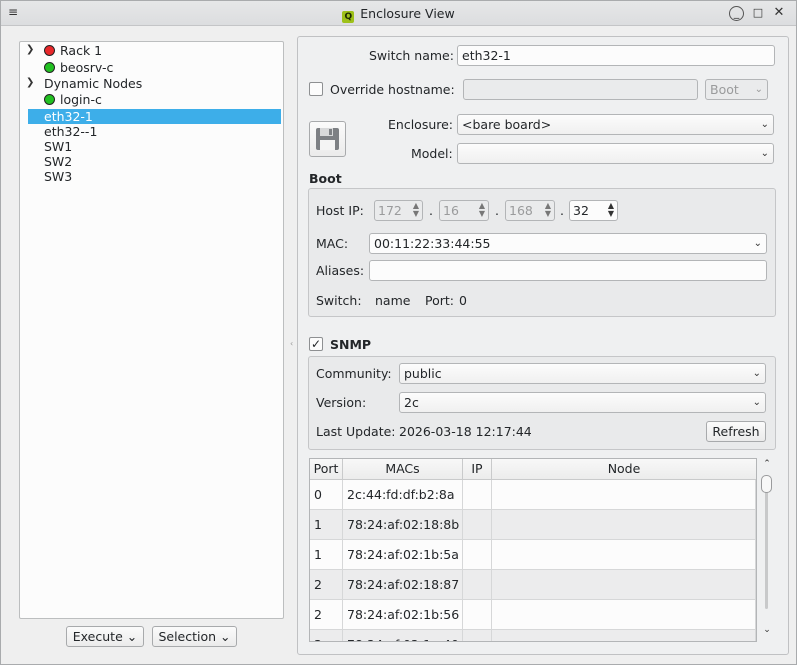  I want to click on switch-name-label: Switch name:, so click(411, 55).